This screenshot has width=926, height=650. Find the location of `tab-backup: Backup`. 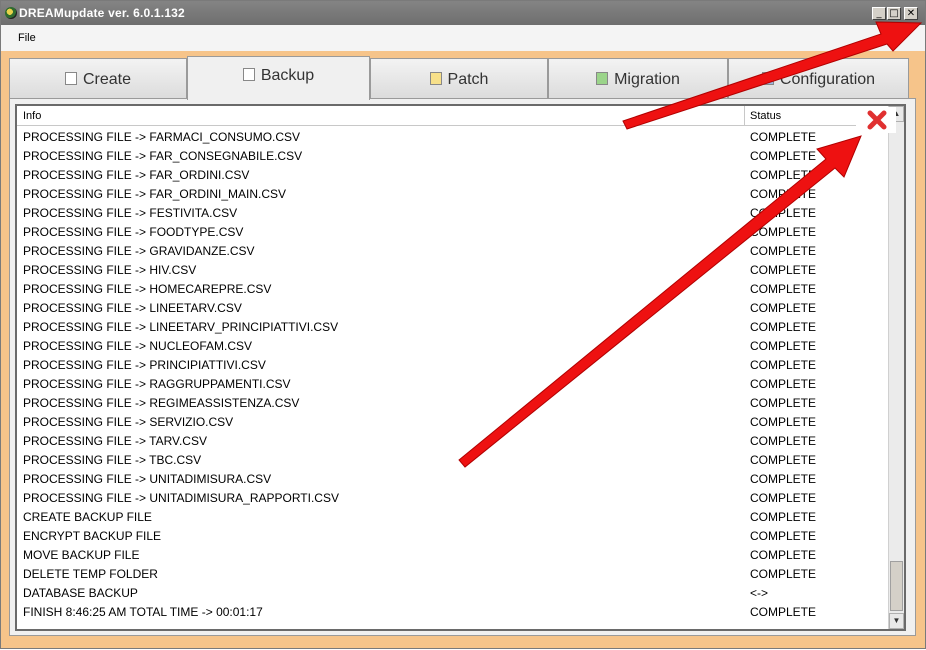

tab-backup: Backup is located at coordinates (278, 78).